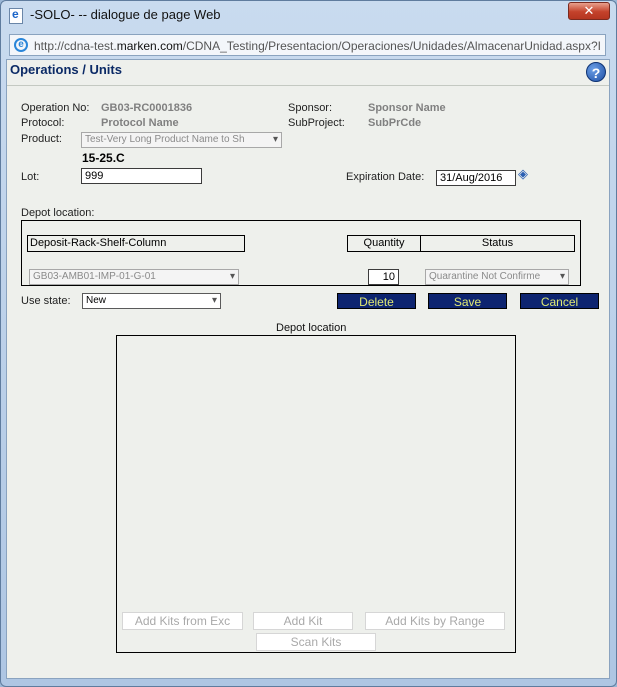  I want to click on status-select-value: Quarantine Not Confirme, so click(485, 276).